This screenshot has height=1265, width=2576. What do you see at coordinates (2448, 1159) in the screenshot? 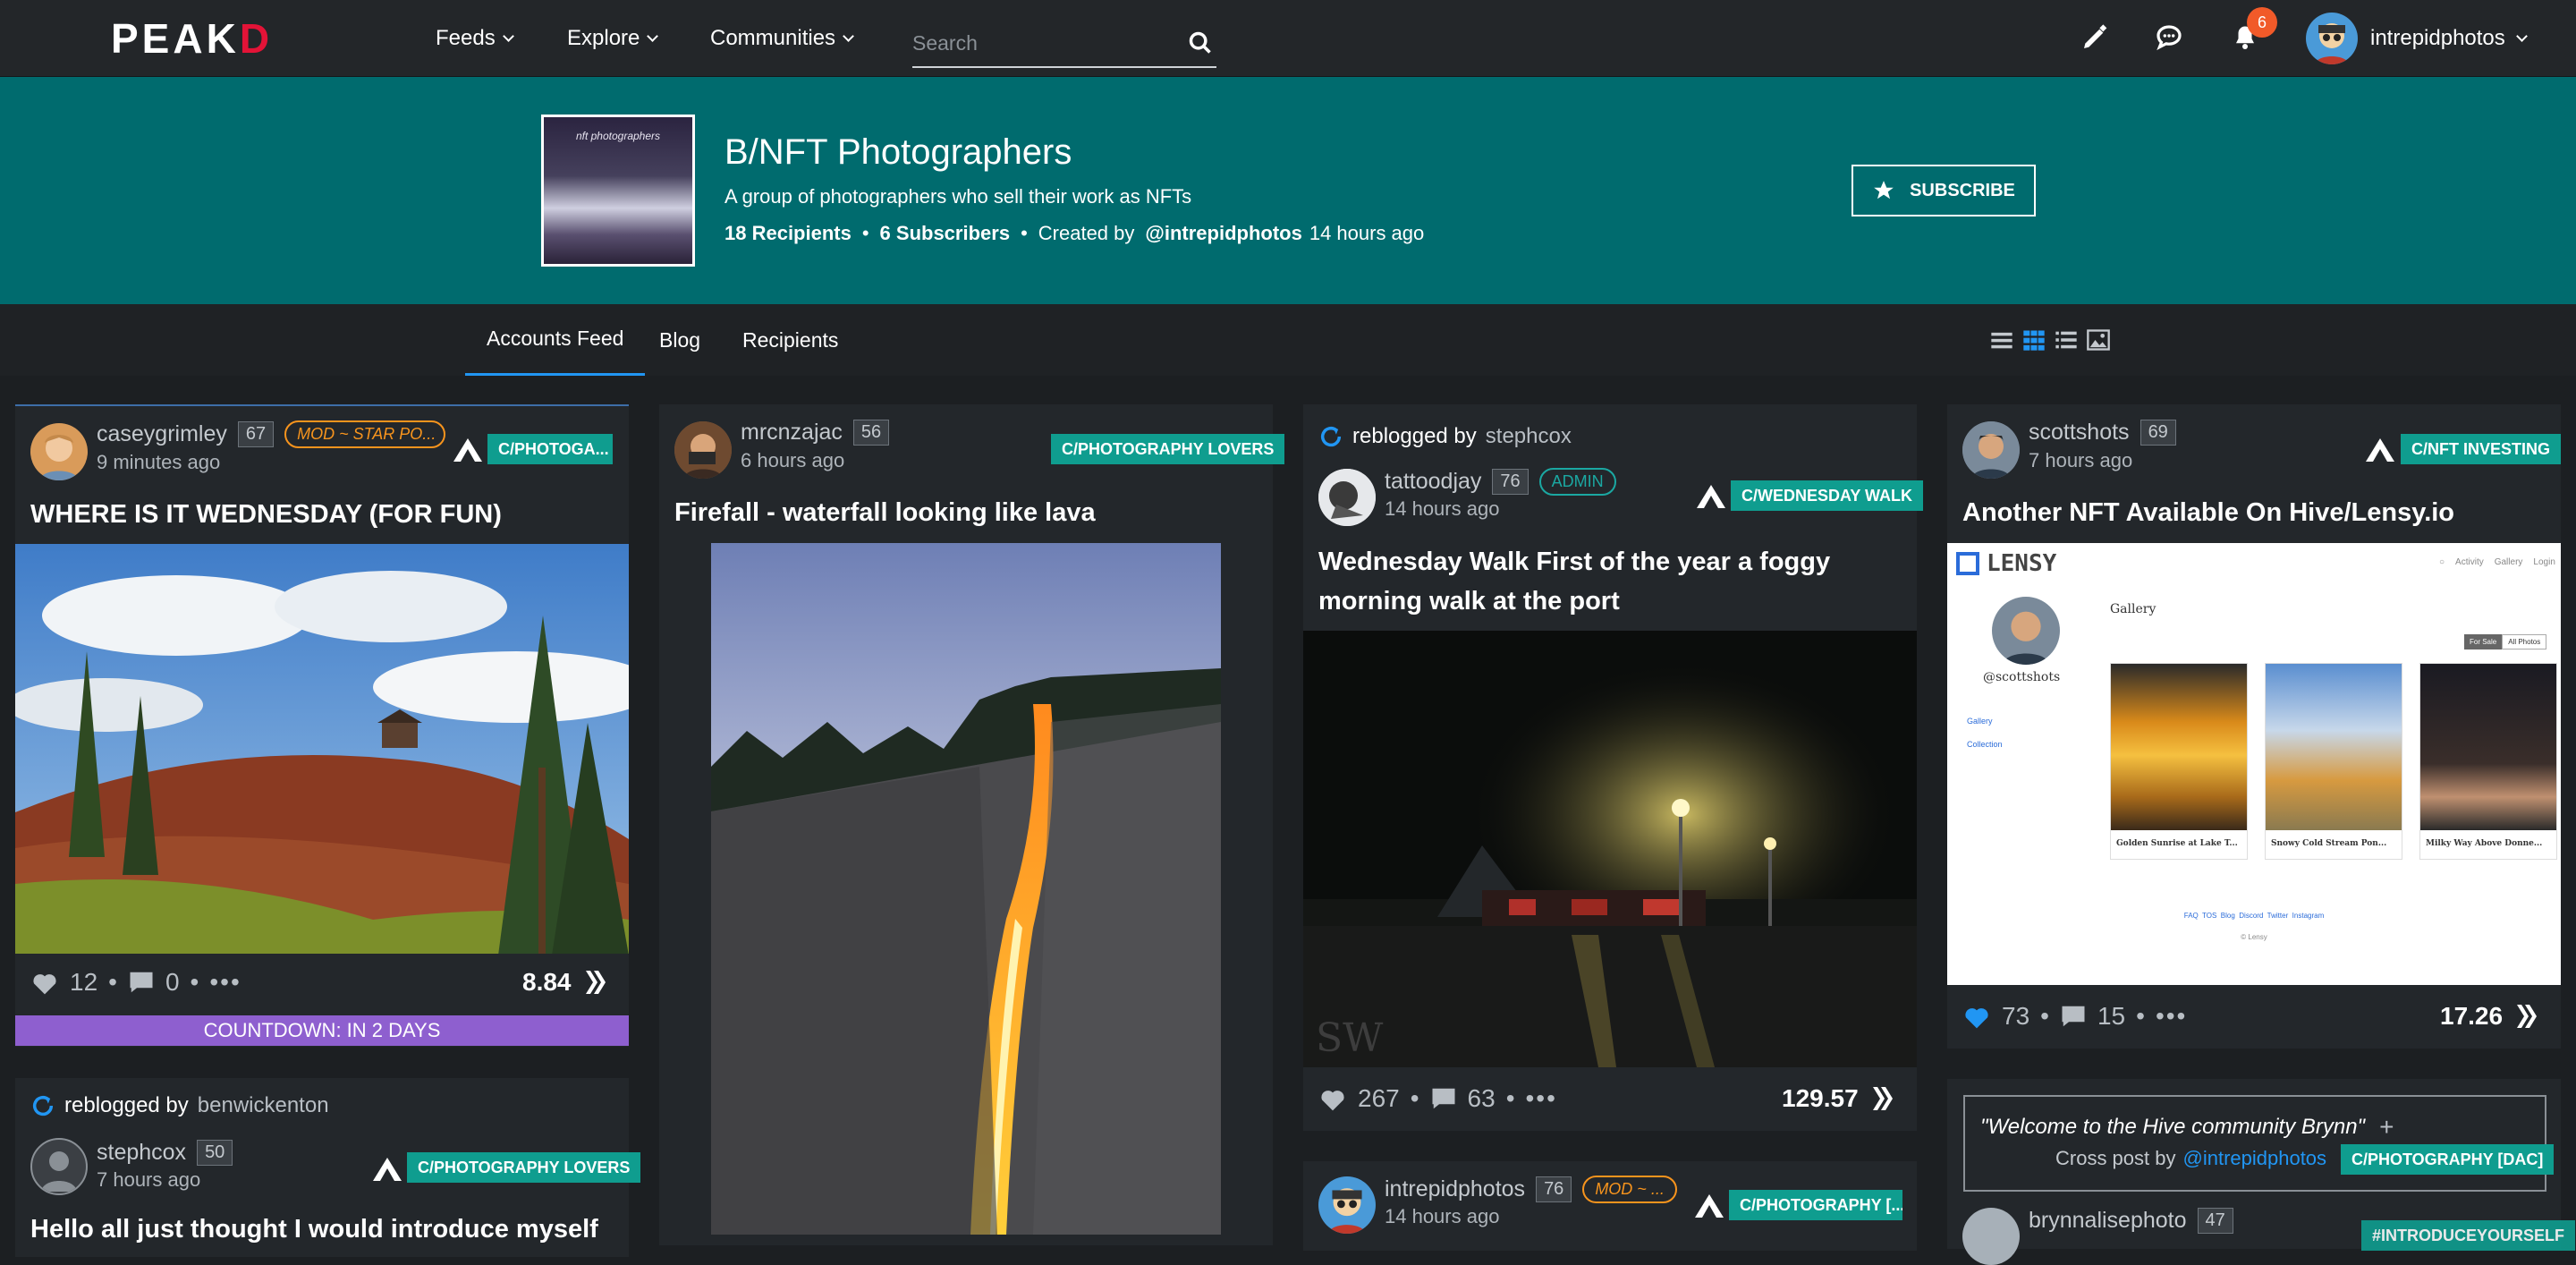
I see `community-tag: C/PHOTOGRAPHY [DAC]` at bounding box center [2448, 1159].